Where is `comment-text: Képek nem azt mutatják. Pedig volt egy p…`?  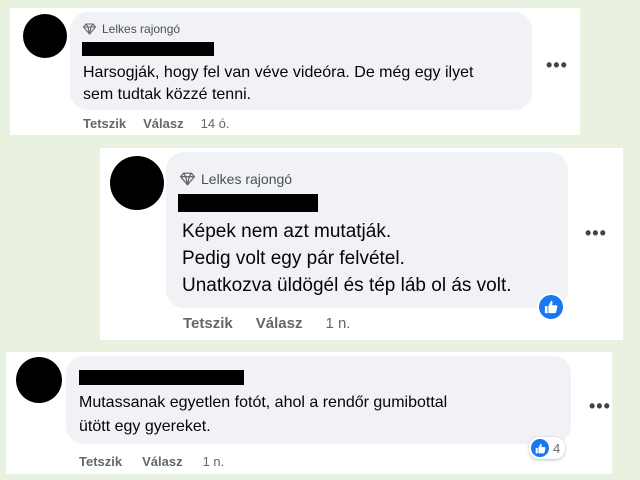 comment-text: Képek nem azt mutatják. Pedig volt egy p… is located at coordinates (374, 258).